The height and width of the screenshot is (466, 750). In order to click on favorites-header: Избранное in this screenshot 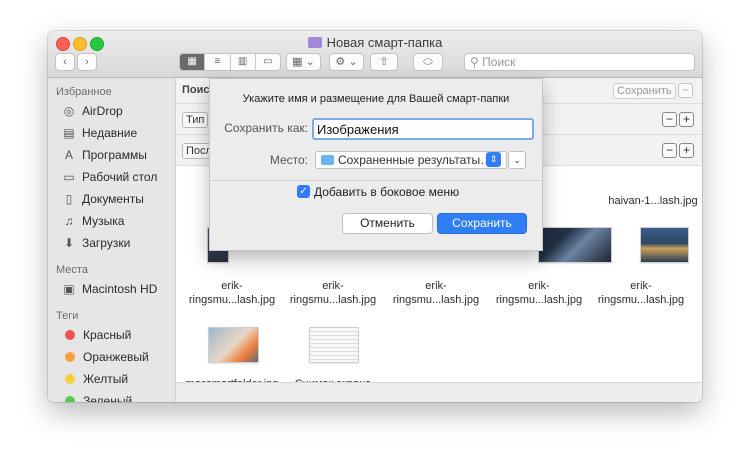, I will do `click(84, 92)`.